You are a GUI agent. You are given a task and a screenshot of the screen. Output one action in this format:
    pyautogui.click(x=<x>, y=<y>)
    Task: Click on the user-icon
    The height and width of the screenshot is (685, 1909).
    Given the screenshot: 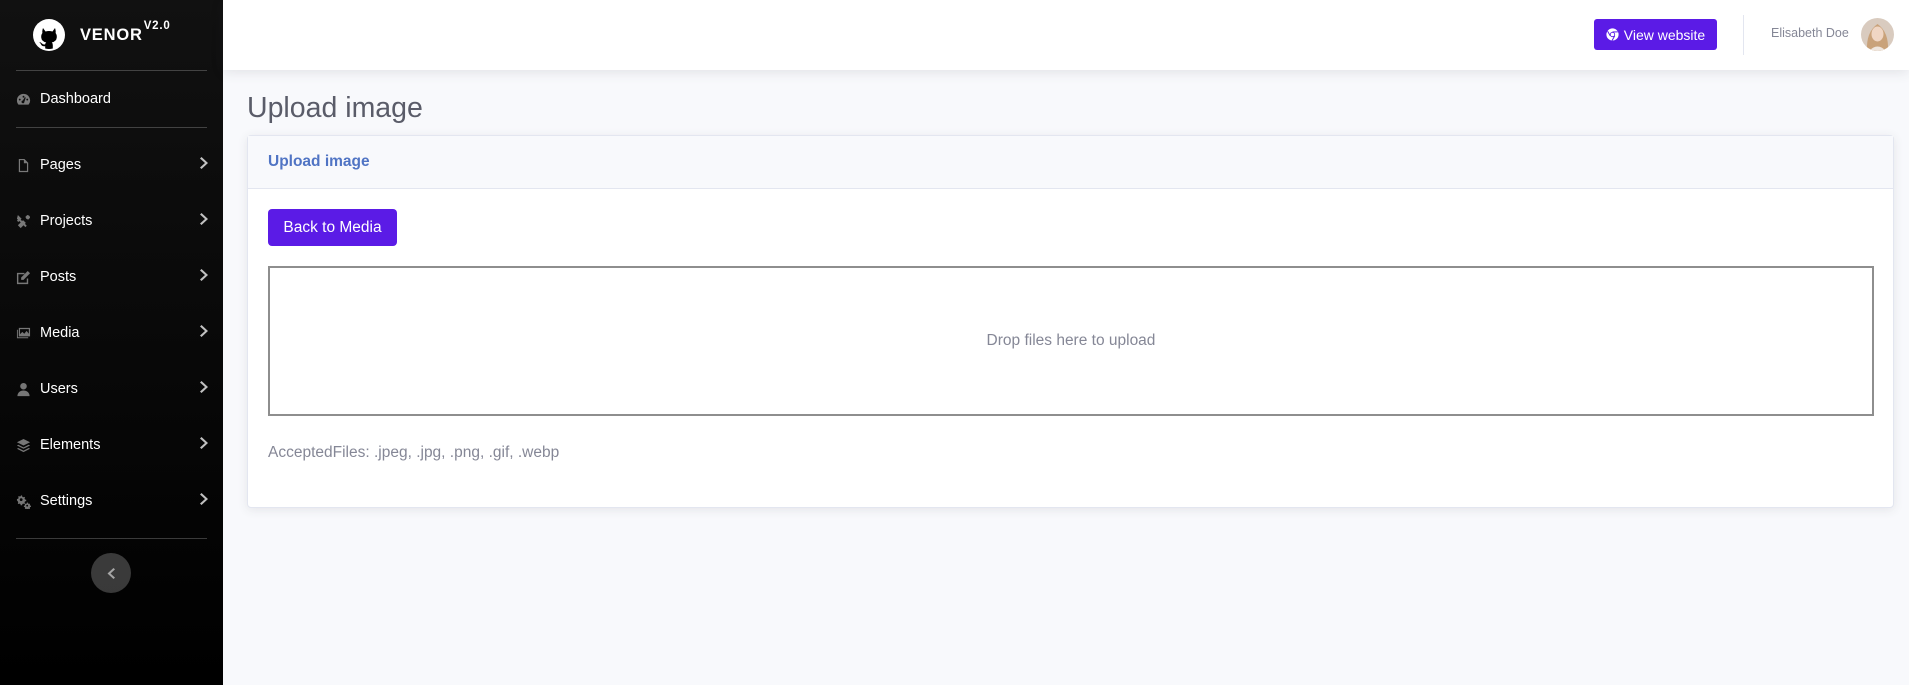 What is the action you would take?
    pyautogui.click(x=23, y=389)
    